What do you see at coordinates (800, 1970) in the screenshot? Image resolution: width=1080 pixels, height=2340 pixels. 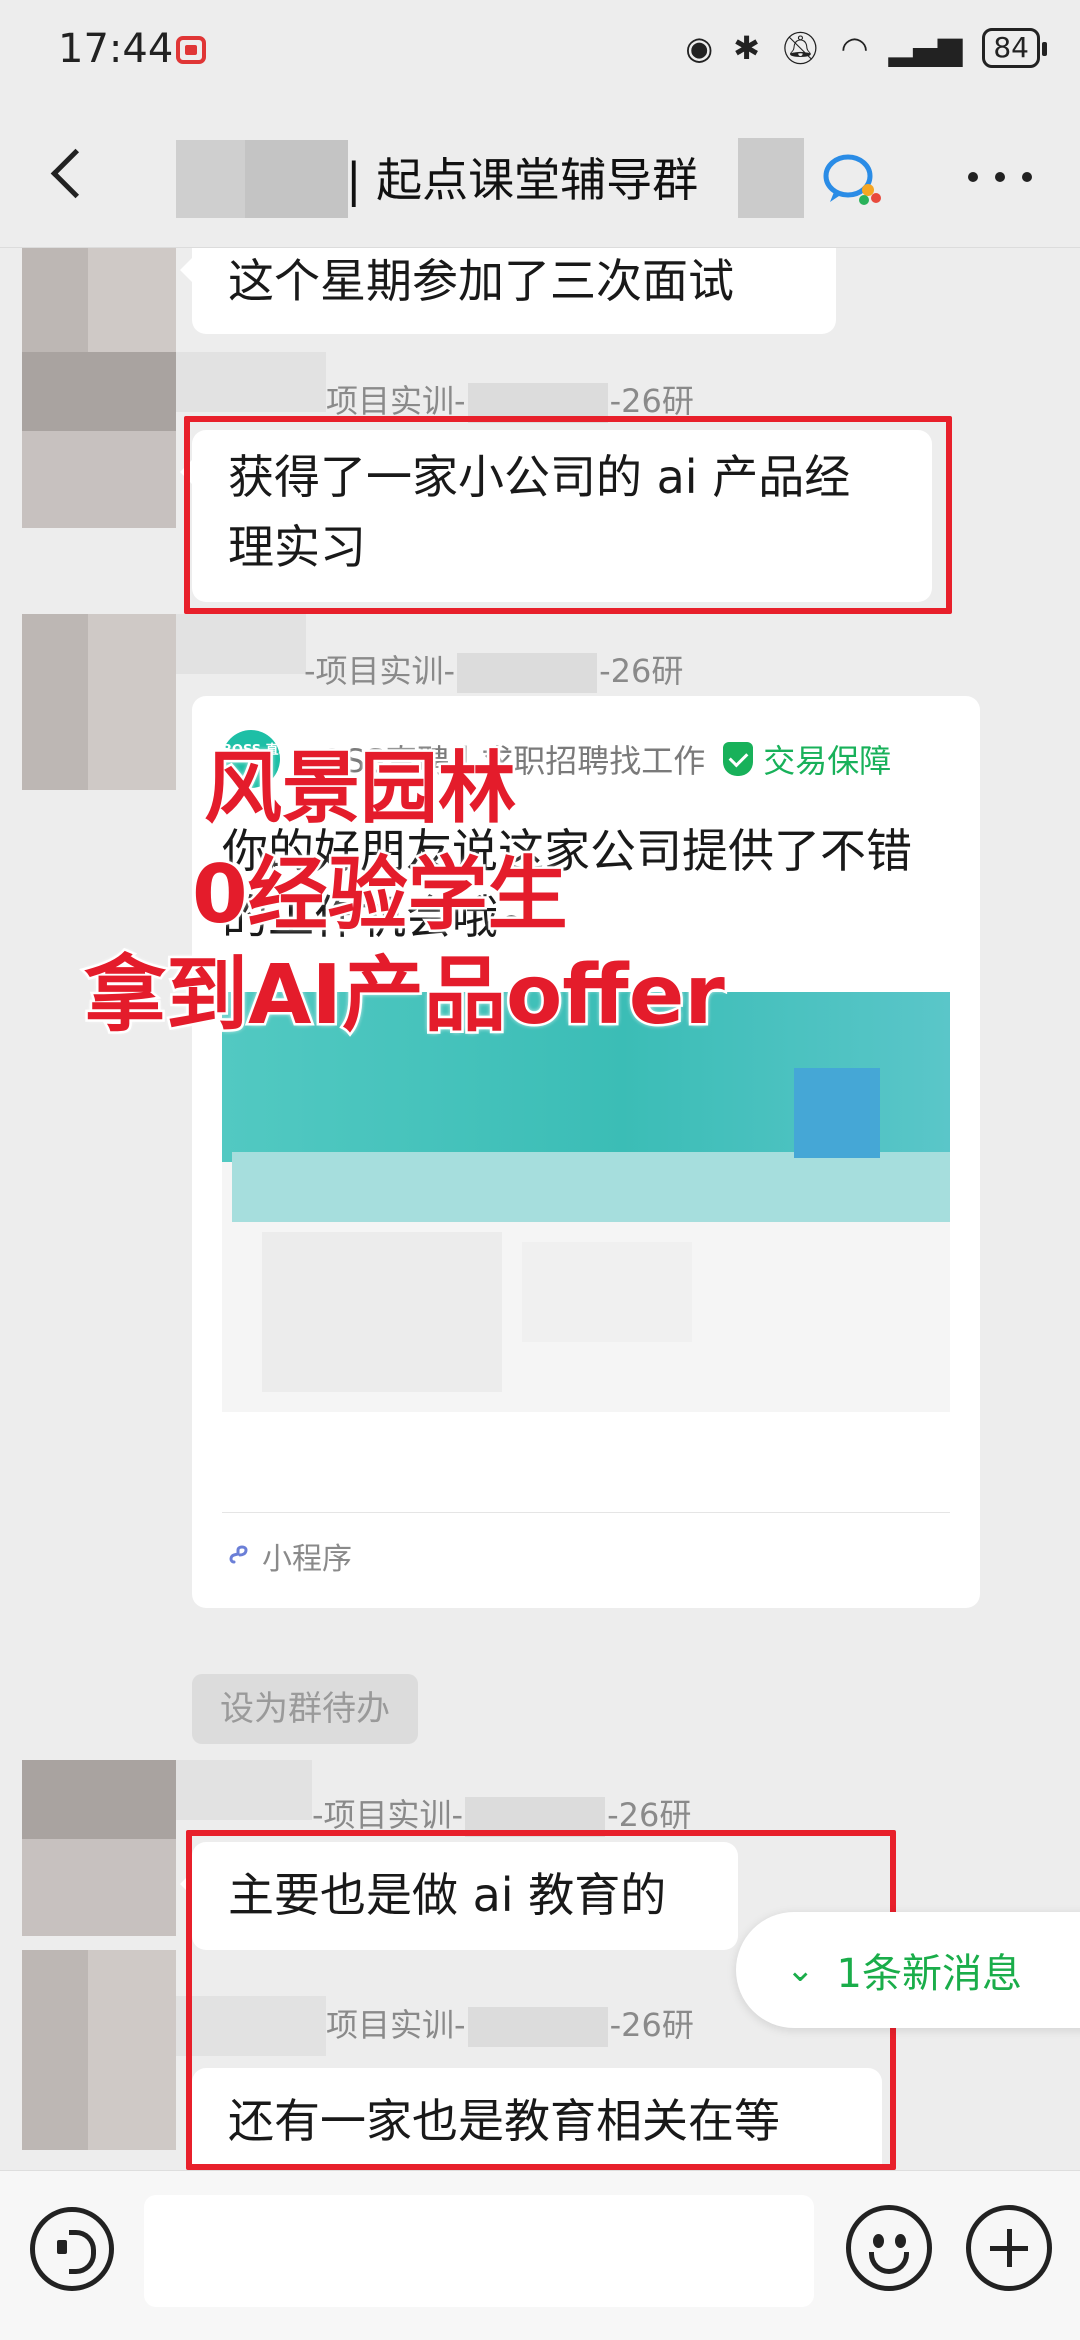 I see `double-chevron-down-icon: ⌄` at bounding box center [800, 1970].